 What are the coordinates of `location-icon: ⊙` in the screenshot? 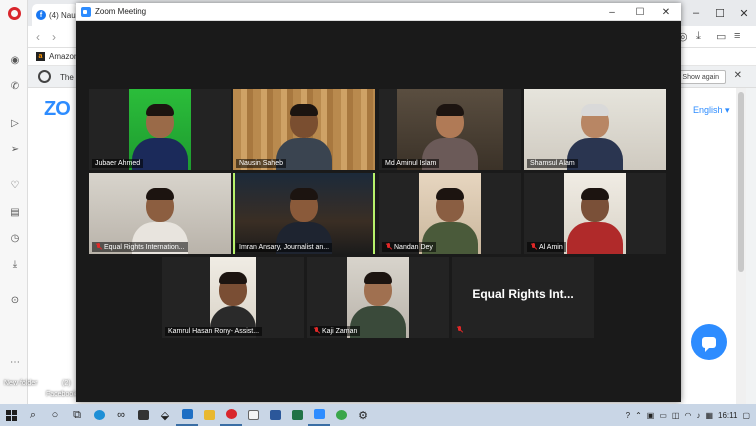 It's located at (15, 300).